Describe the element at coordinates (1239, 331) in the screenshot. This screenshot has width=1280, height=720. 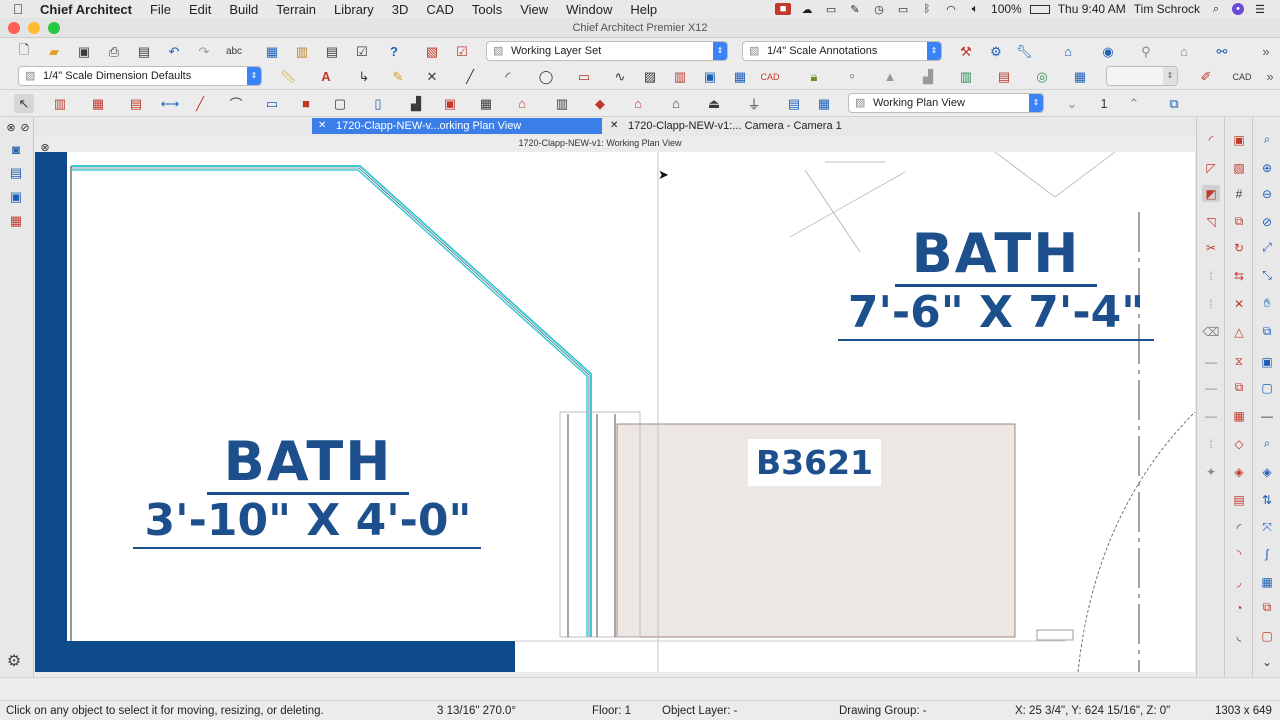
I see `mirror-icon: △` at that location.